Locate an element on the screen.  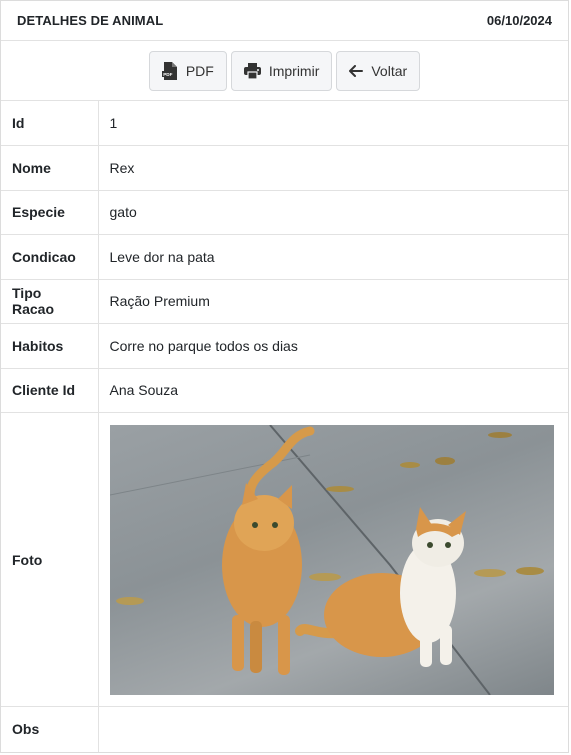
header-date: 06/10/2024 is located at coordinates (519, 20).